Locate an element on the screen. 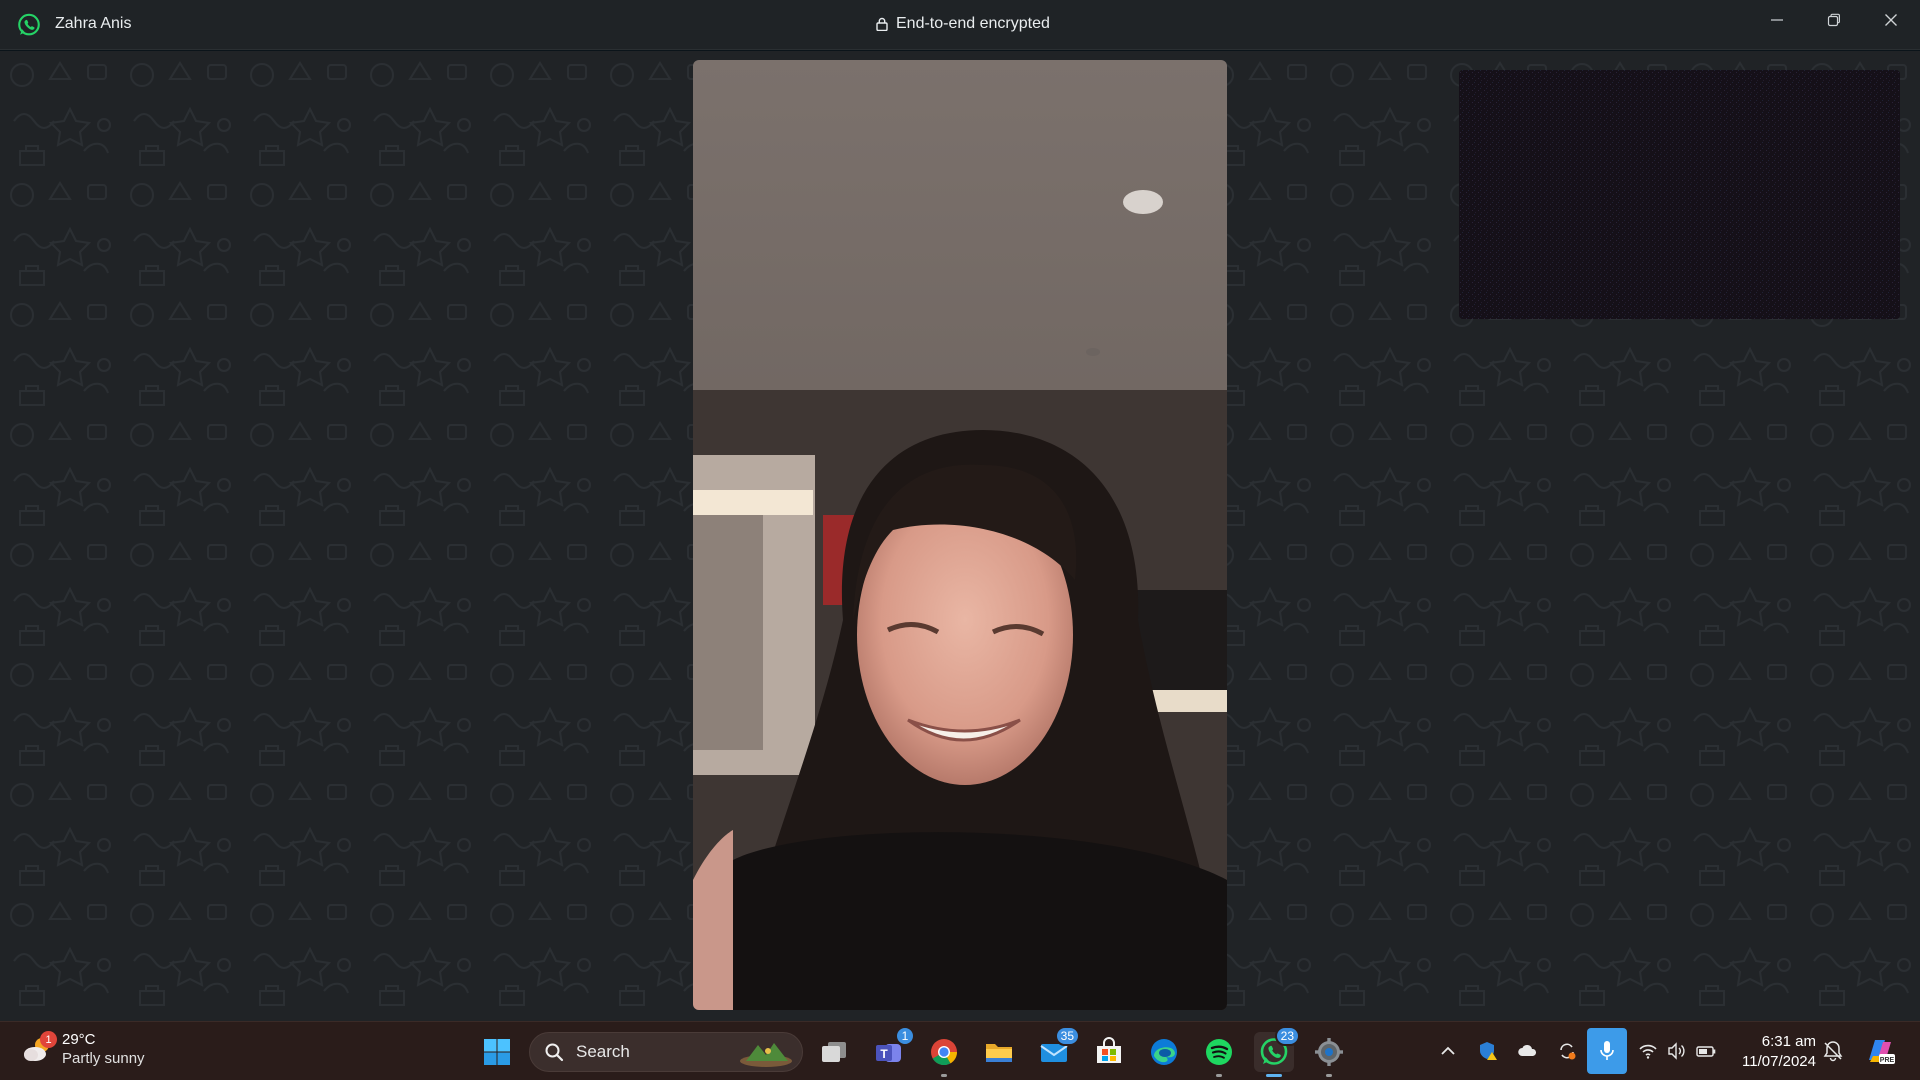 This screenshot has width=1920, height=1080. edge-icon is located at coordinates (1164, 1052).